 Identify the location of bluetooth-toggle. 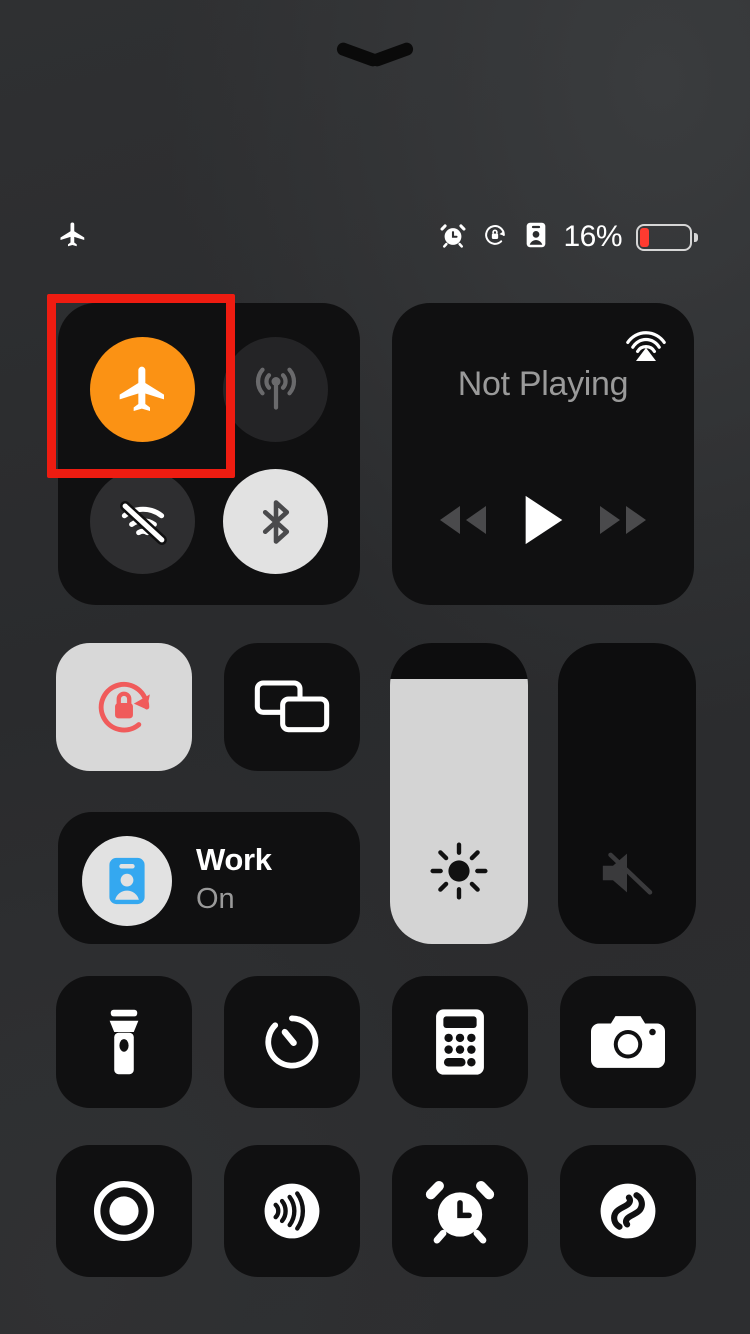
(275, 521).